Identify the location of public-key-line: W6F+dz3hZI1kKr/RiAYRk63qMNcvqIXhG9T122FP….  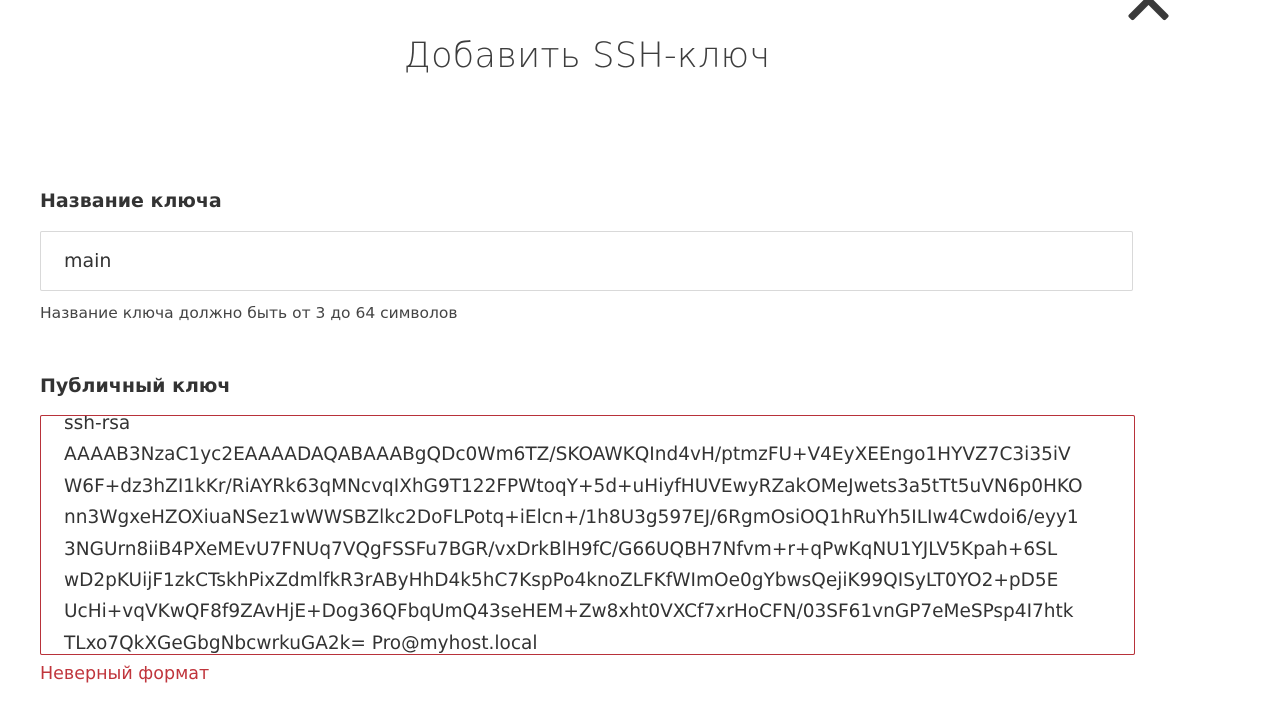
(573, 486).